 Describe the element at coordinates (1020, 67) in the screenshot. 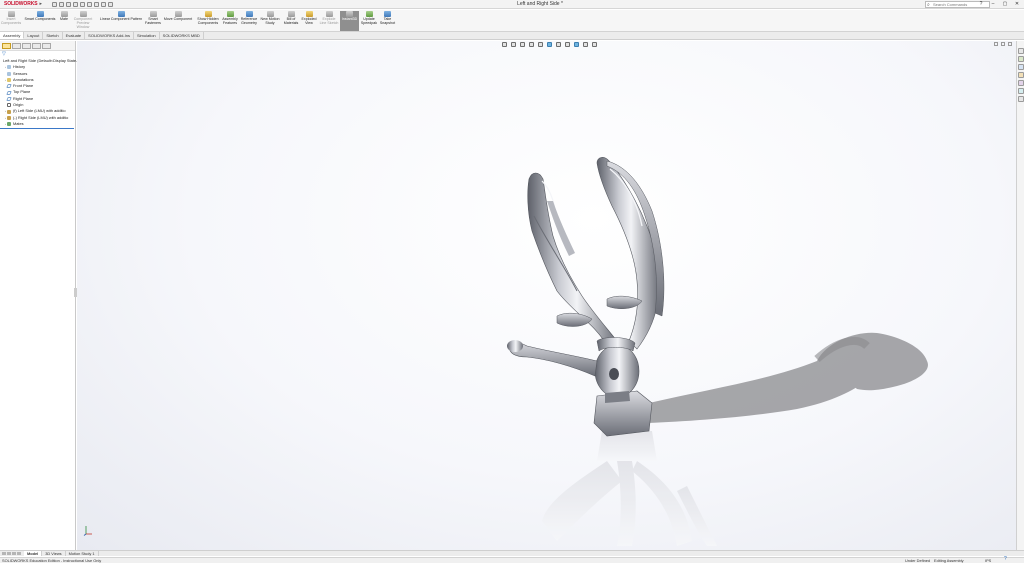

I see `file-explorer-icon` at that location.